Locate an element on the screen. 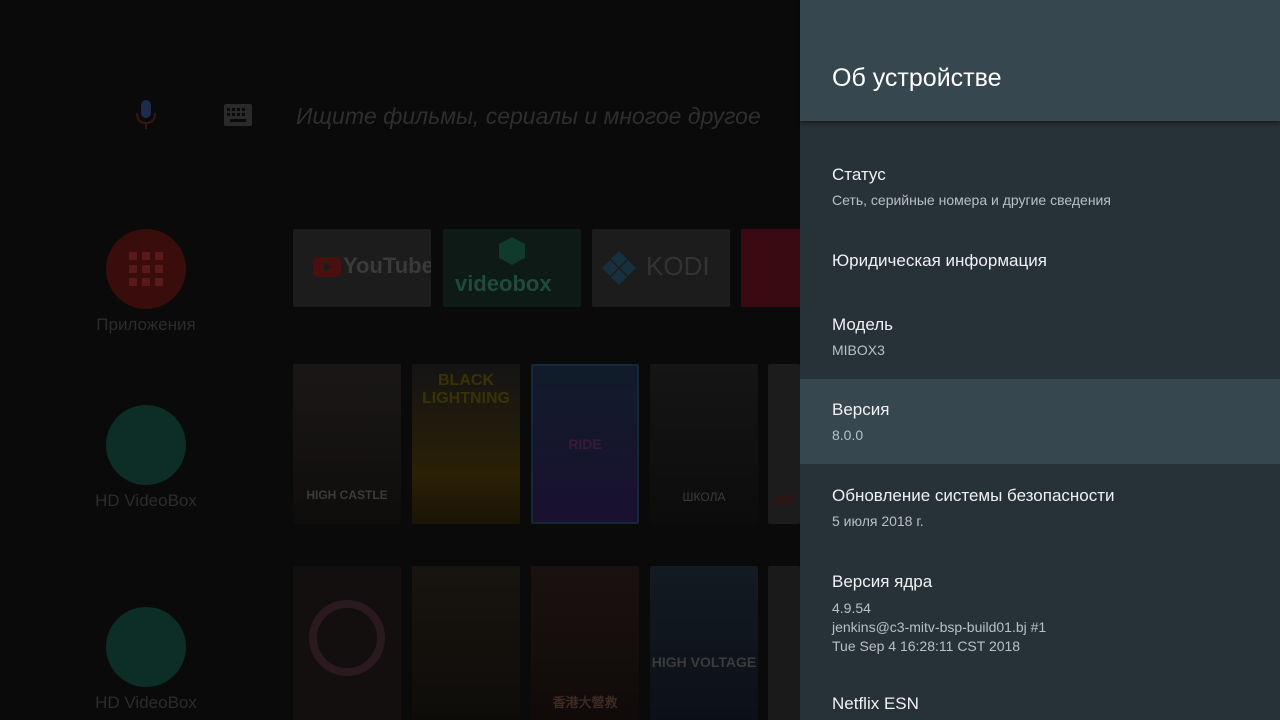  poster-title: HIGH CASTLE is located at coordinates (347, 495).